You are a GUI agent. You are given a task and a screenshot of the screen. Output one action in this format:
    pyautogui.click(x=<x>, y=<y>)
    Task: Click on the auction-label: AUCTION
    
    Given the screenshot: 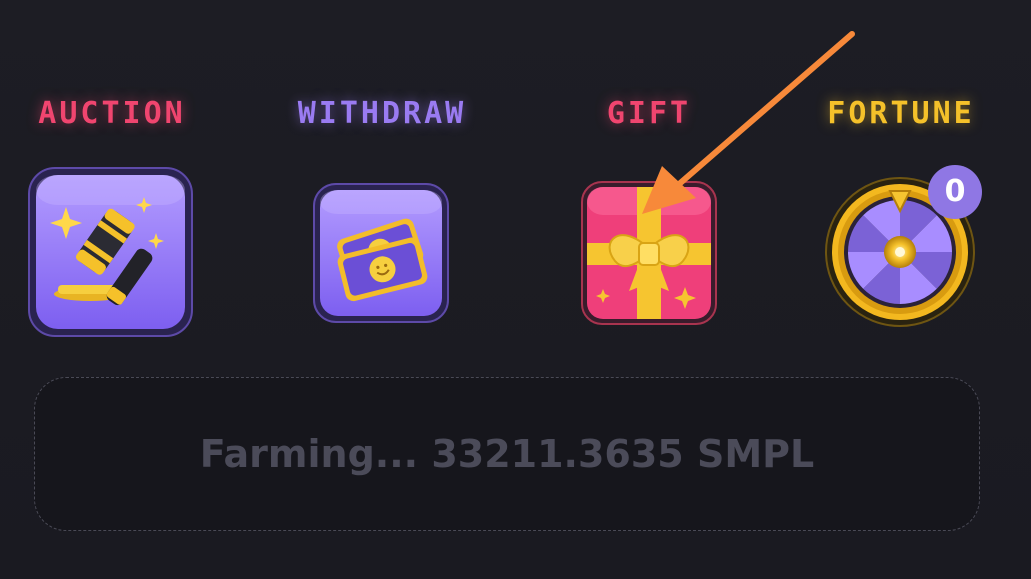 What is the action you would take?
    pyautogui.click(x=112, y=113)
    